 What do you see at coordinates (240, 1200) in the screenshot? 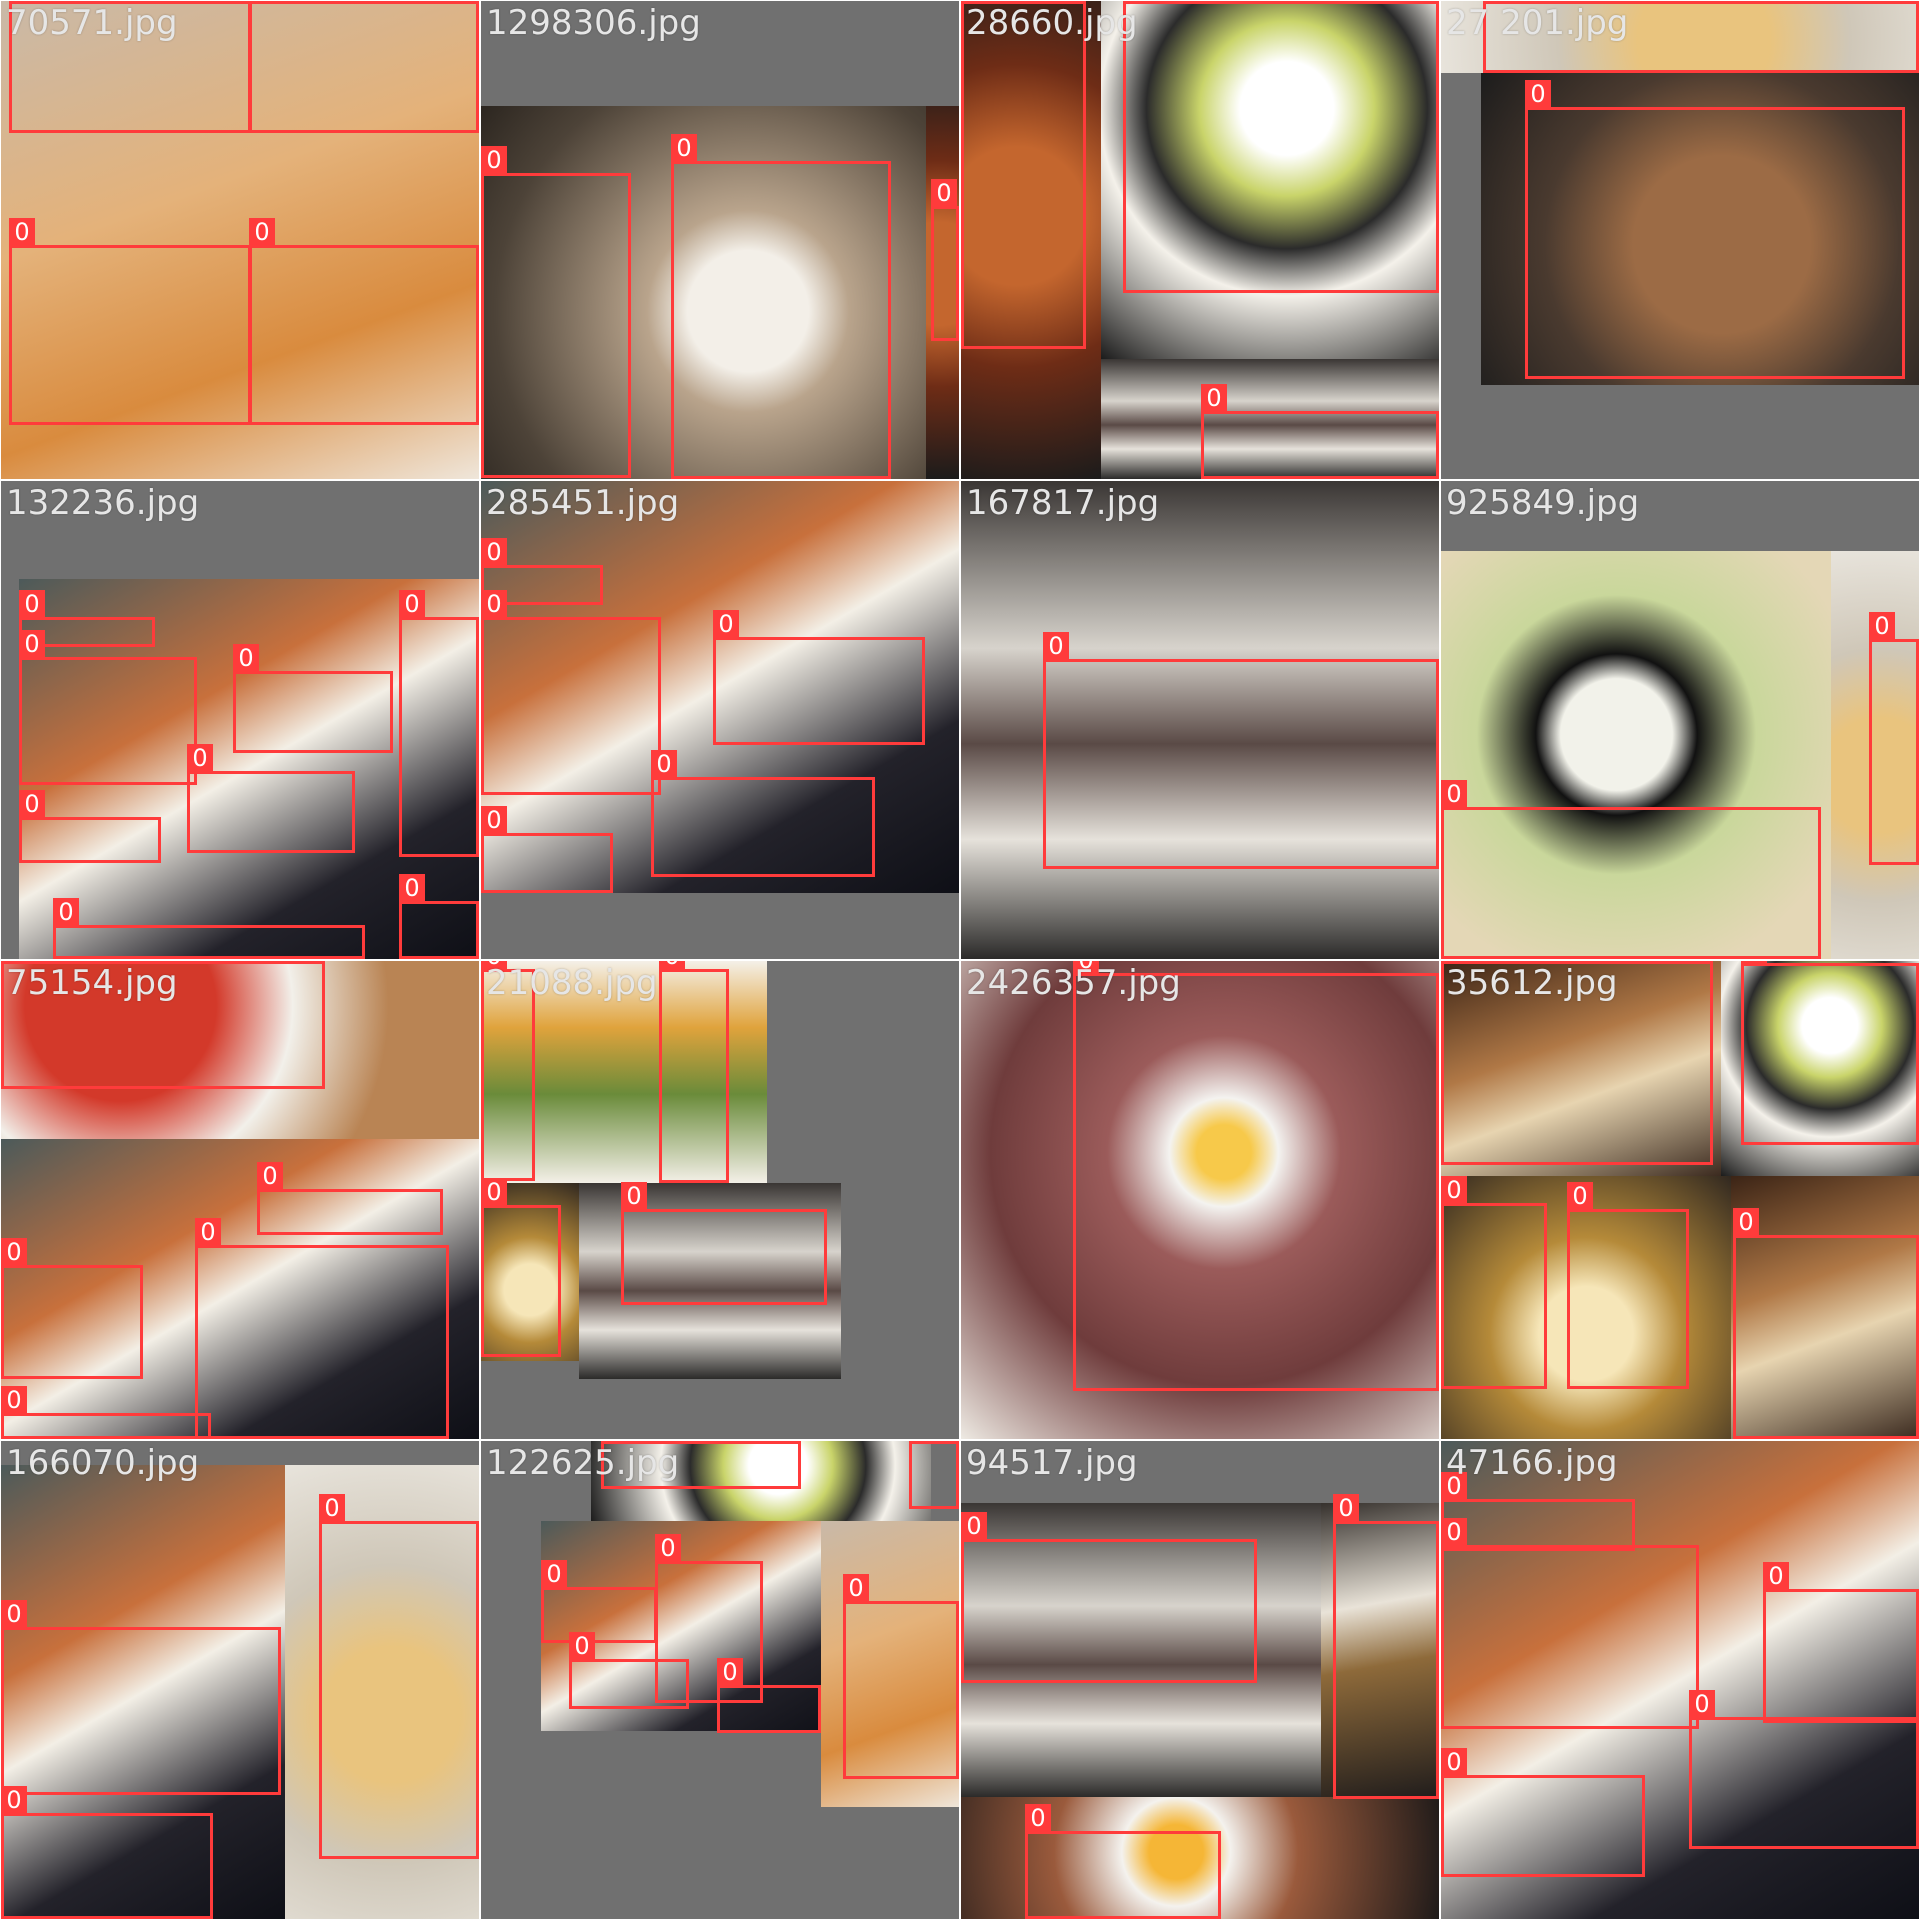
I see `mosaic-tile: 75154.jpg 0 0 0 0 0` at bounding box center [240, 1200].